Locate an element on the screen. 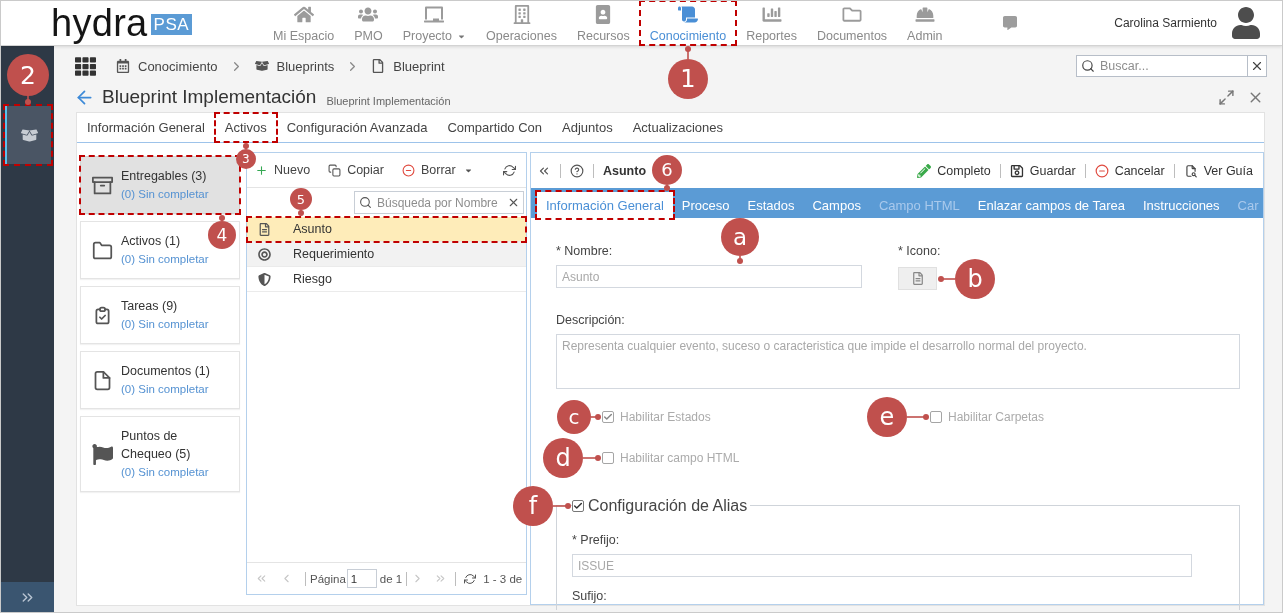 Image resolution: width=1283 pixels, height=613 pixels. tab: Actualizaciones is located at coordinates (677, 127).